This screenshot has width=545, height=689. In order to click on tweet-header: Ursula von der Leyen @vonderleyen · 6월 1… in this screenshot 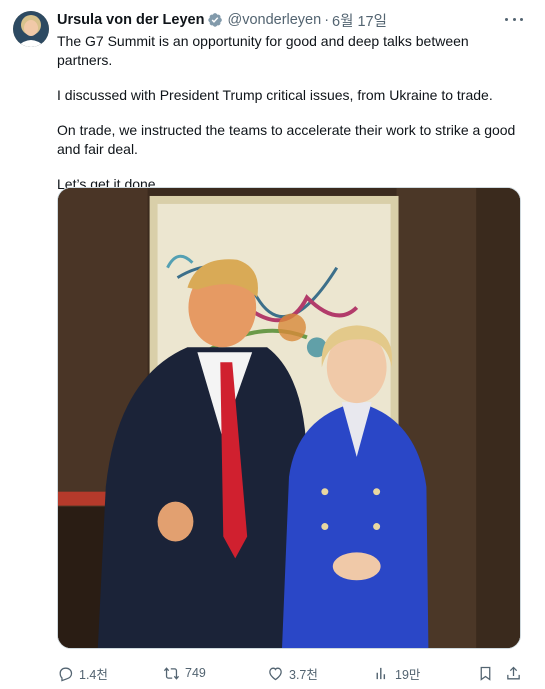, I will do `click(222, 20)`.